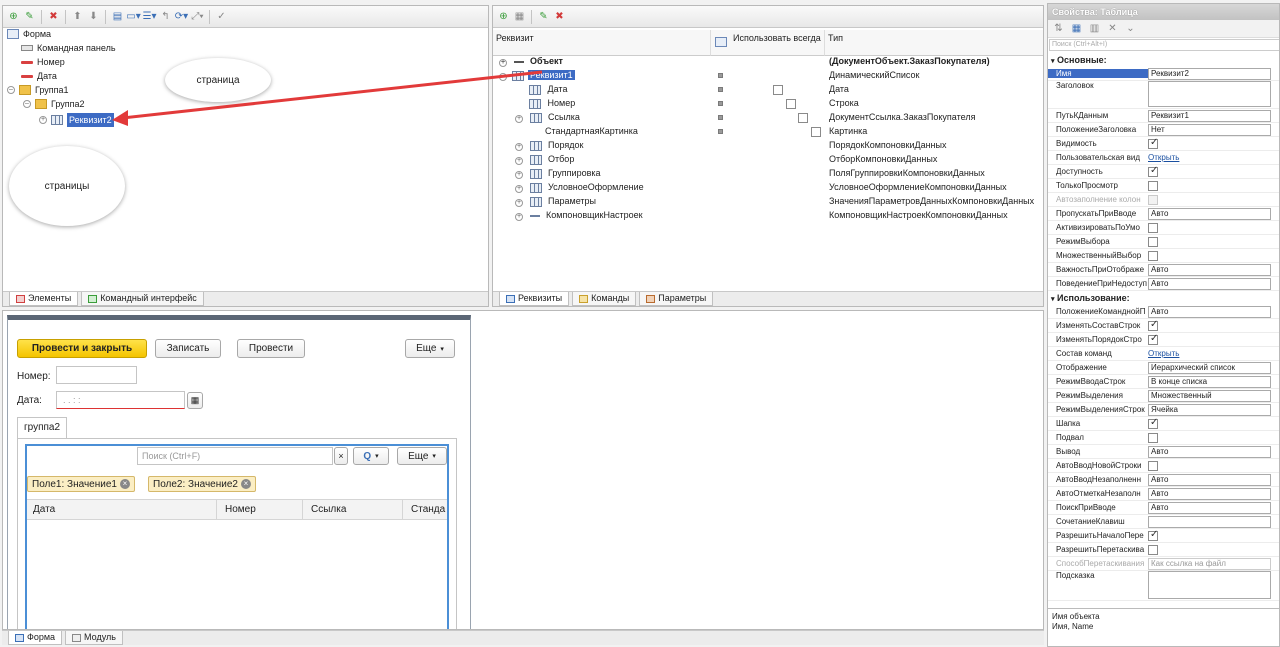 Image resolution: width=1280 pixels, height=647 pixels. I want to click on properties-footer: Имя объекта Имя, Name, so click(1163, 627).